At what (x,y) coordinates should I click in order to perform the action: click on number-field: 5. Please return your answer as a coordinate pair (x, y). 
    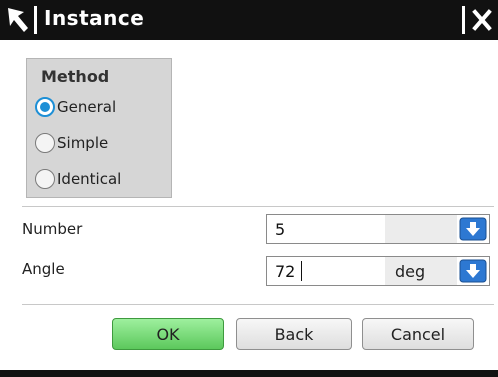
    Looking at the image, I should click on (378, 229).